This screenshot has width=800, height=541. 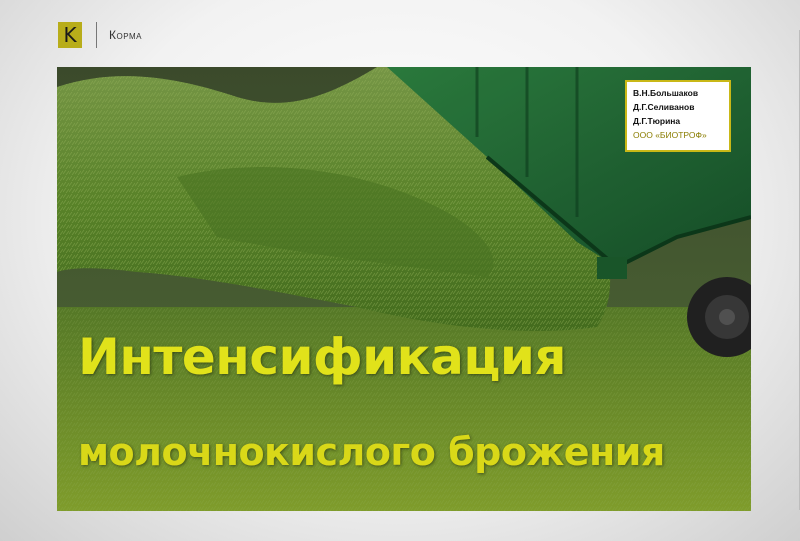 What do you see at coordinates (664, 107) in the screenshot?
I see `author-name: Д.Г.Селиванов` at bounding box center [664, 107].